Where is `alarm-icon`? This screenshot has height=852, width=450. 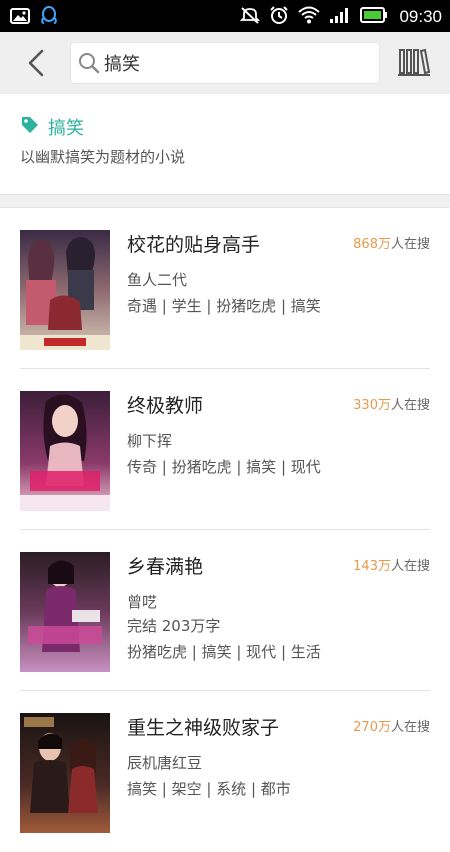 alarm-icon is located at coordinates (279, 17).